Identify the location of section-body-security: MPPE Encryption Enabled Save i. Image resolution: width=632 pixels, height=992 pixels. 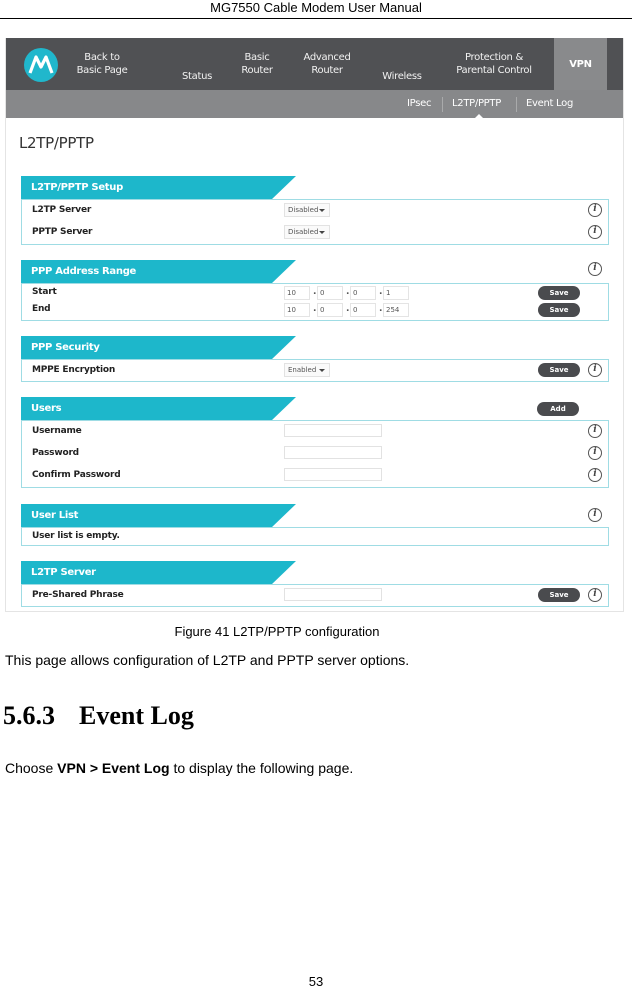
(315, 370).